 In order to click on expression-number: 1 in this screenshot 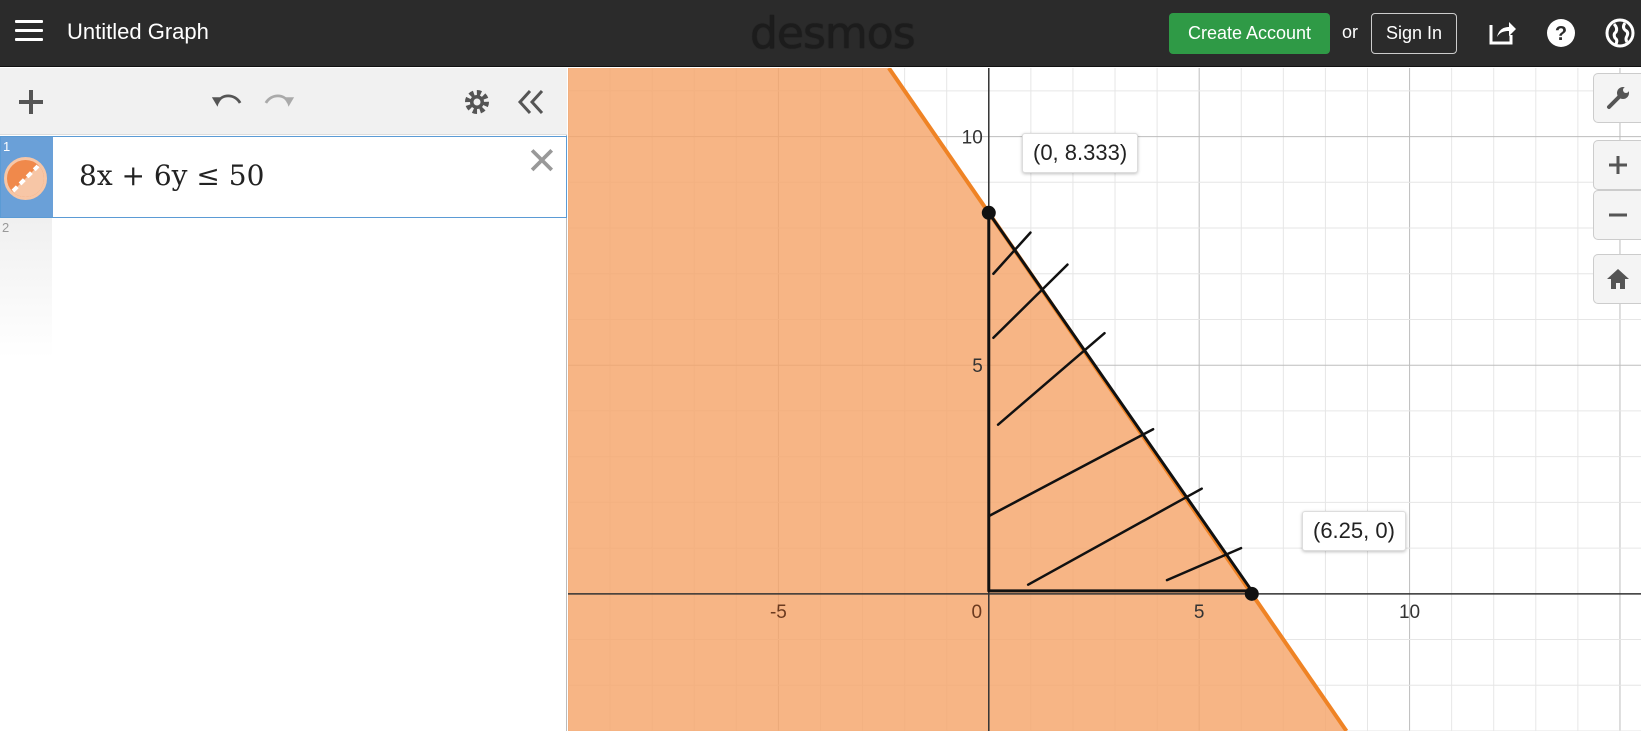, I will do `click(7, 146)`.